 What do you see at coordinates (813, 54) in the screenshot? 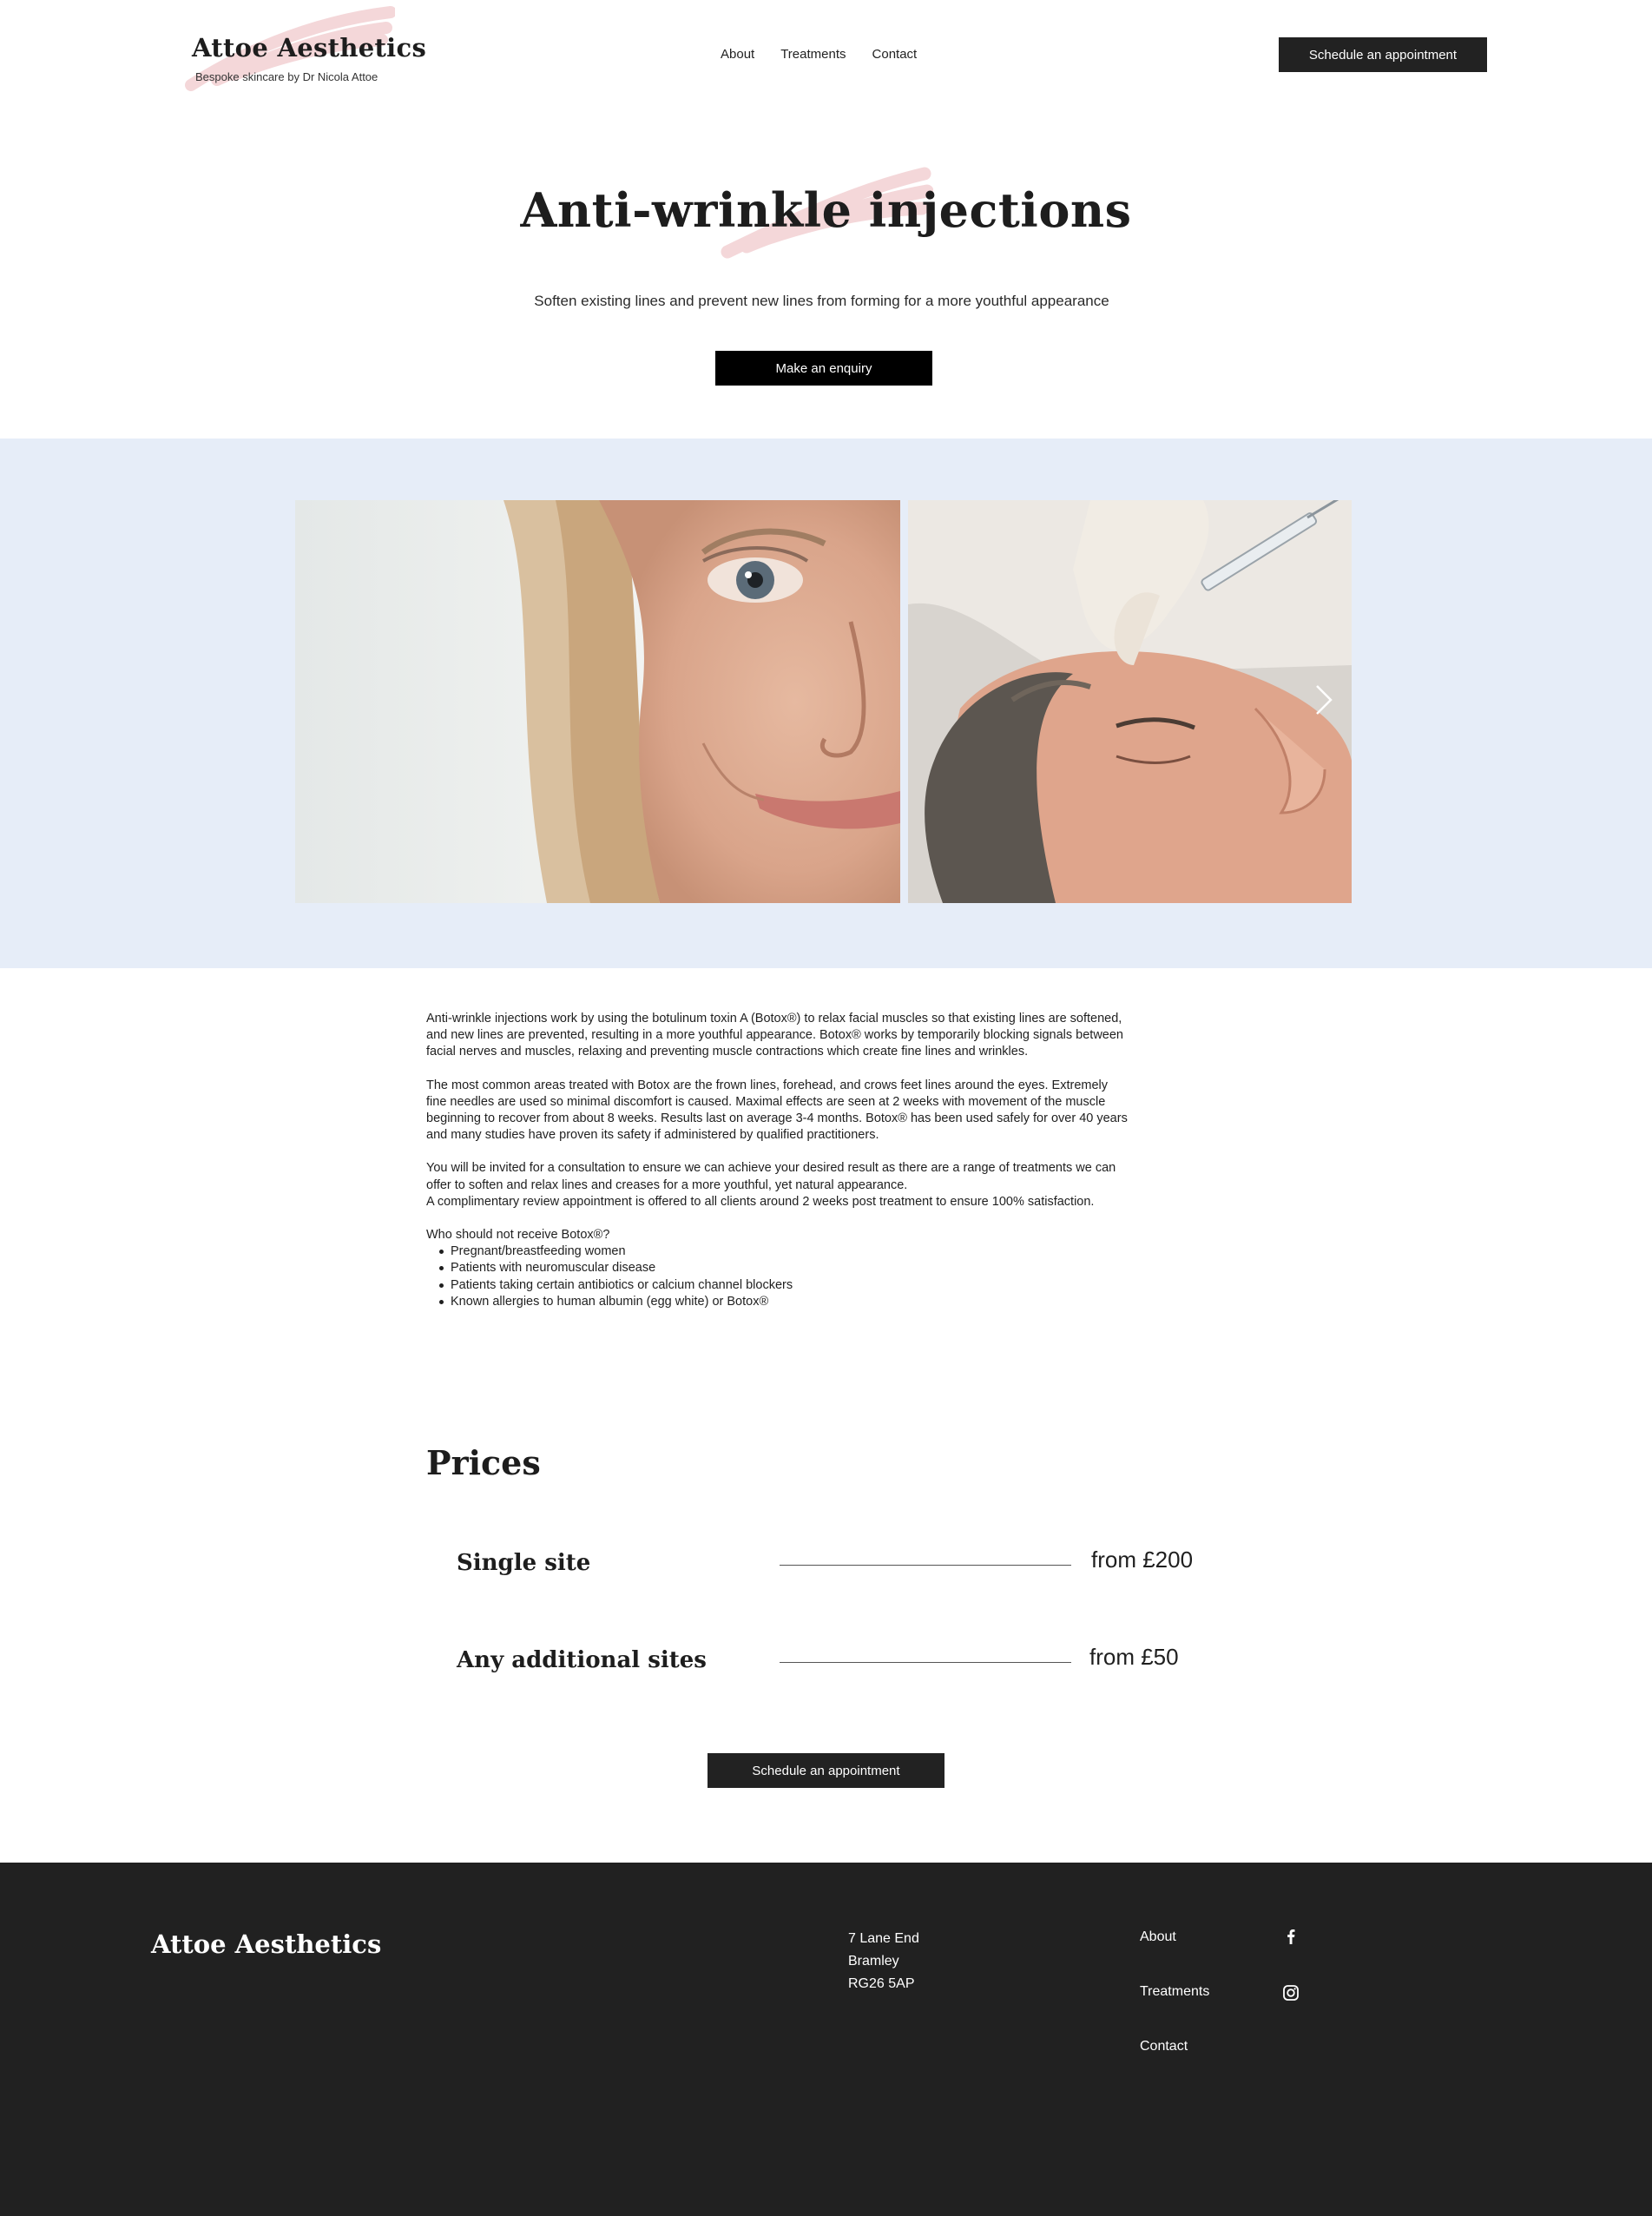
I see `nav-treatments: Treatments` at bounding box center [813, 54].